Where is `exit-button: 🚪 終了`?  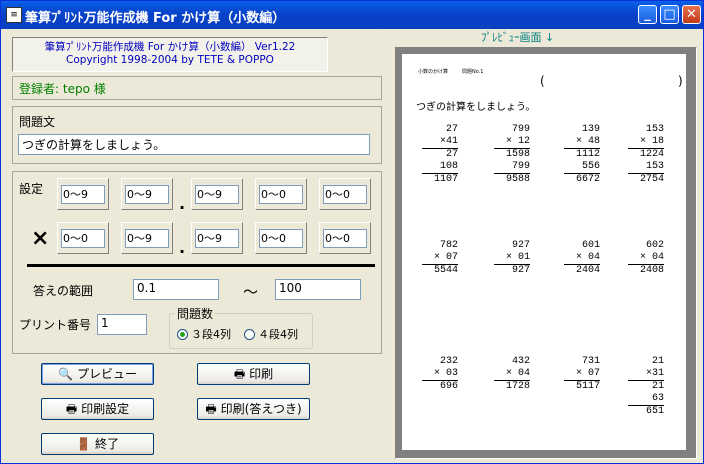
exit-button: 🚪 終了 is located at coordinates (97, 444).